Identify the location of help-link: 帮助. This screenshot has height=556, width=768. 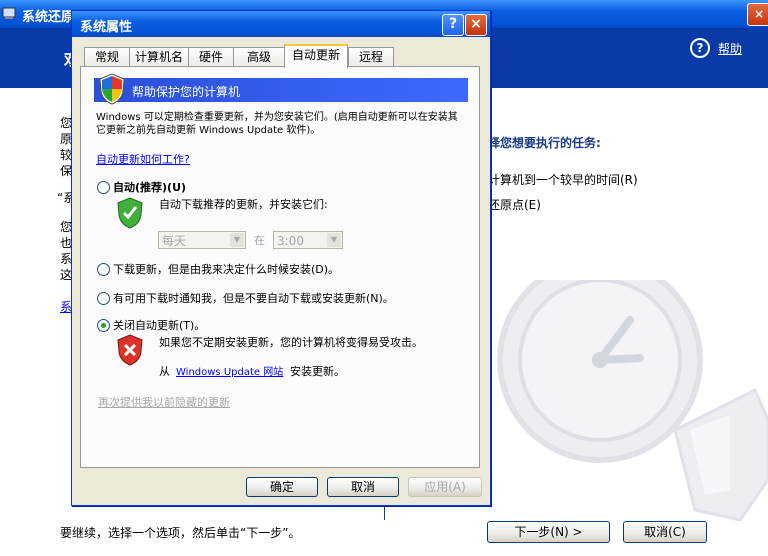
(730, 48).